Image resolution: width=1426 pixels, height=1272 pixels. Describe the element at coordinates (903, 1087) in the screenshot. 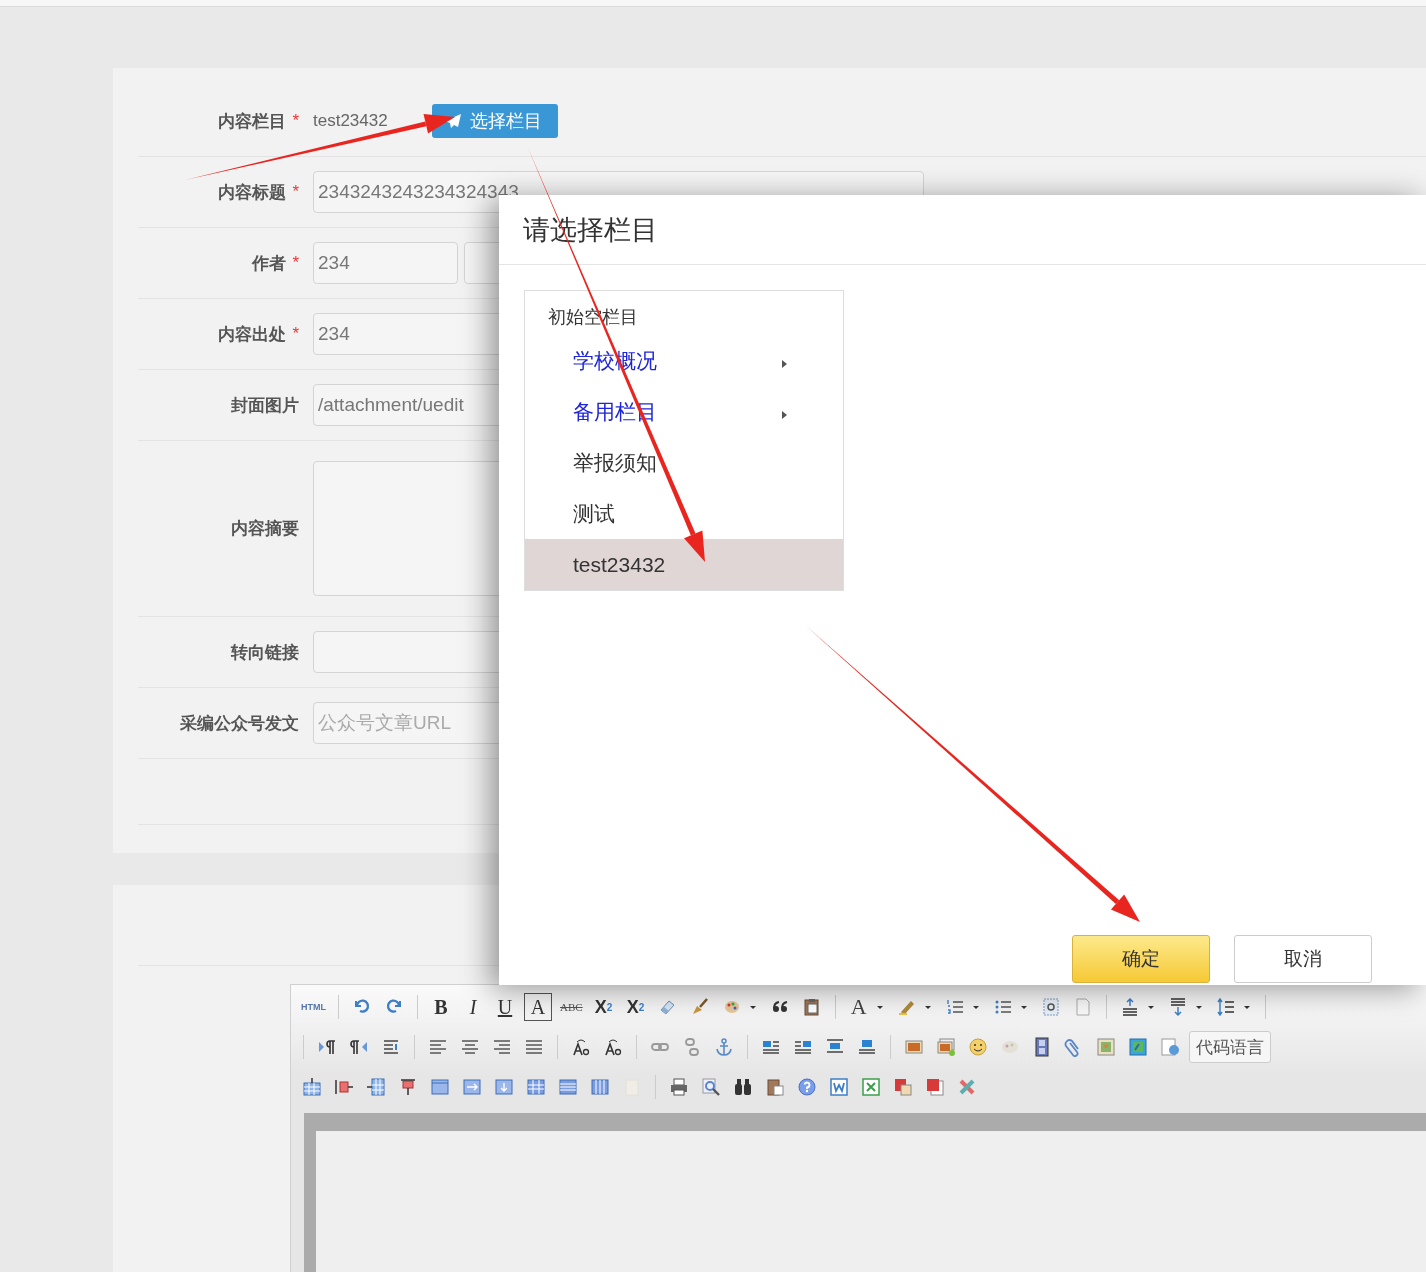

I see `pdf-image-icon` at that location.